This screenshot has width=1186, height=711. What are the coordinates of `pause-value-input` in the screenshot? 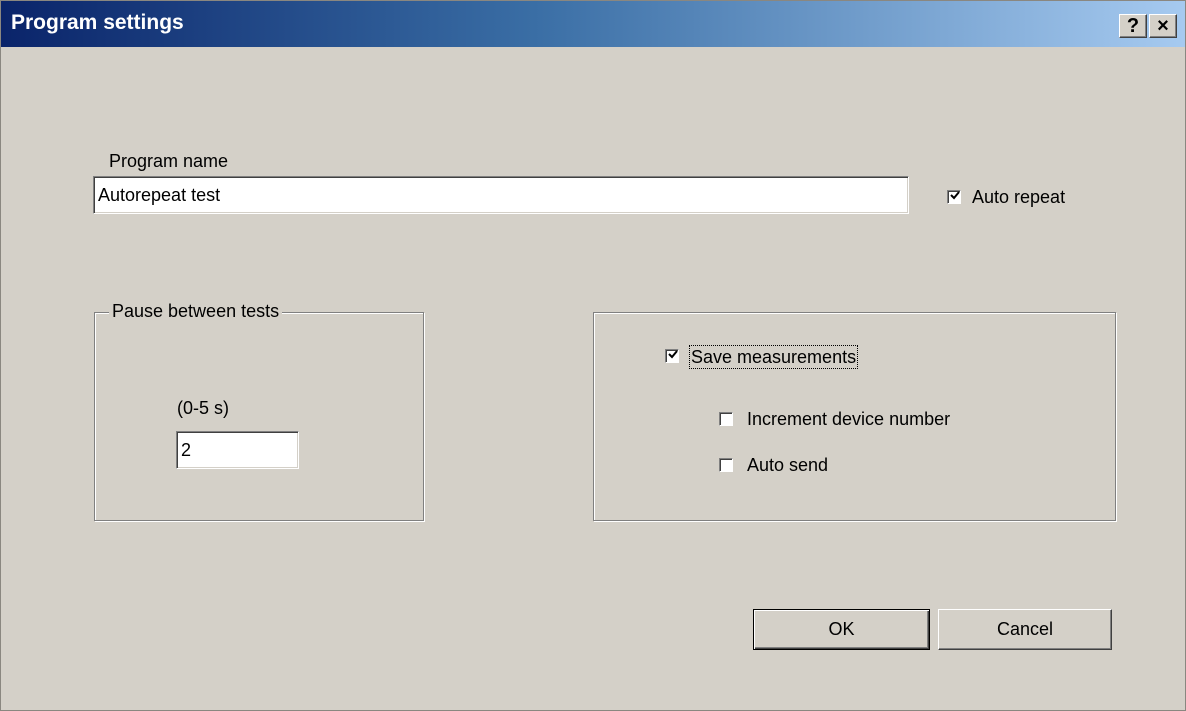 It's located at (237, 450).